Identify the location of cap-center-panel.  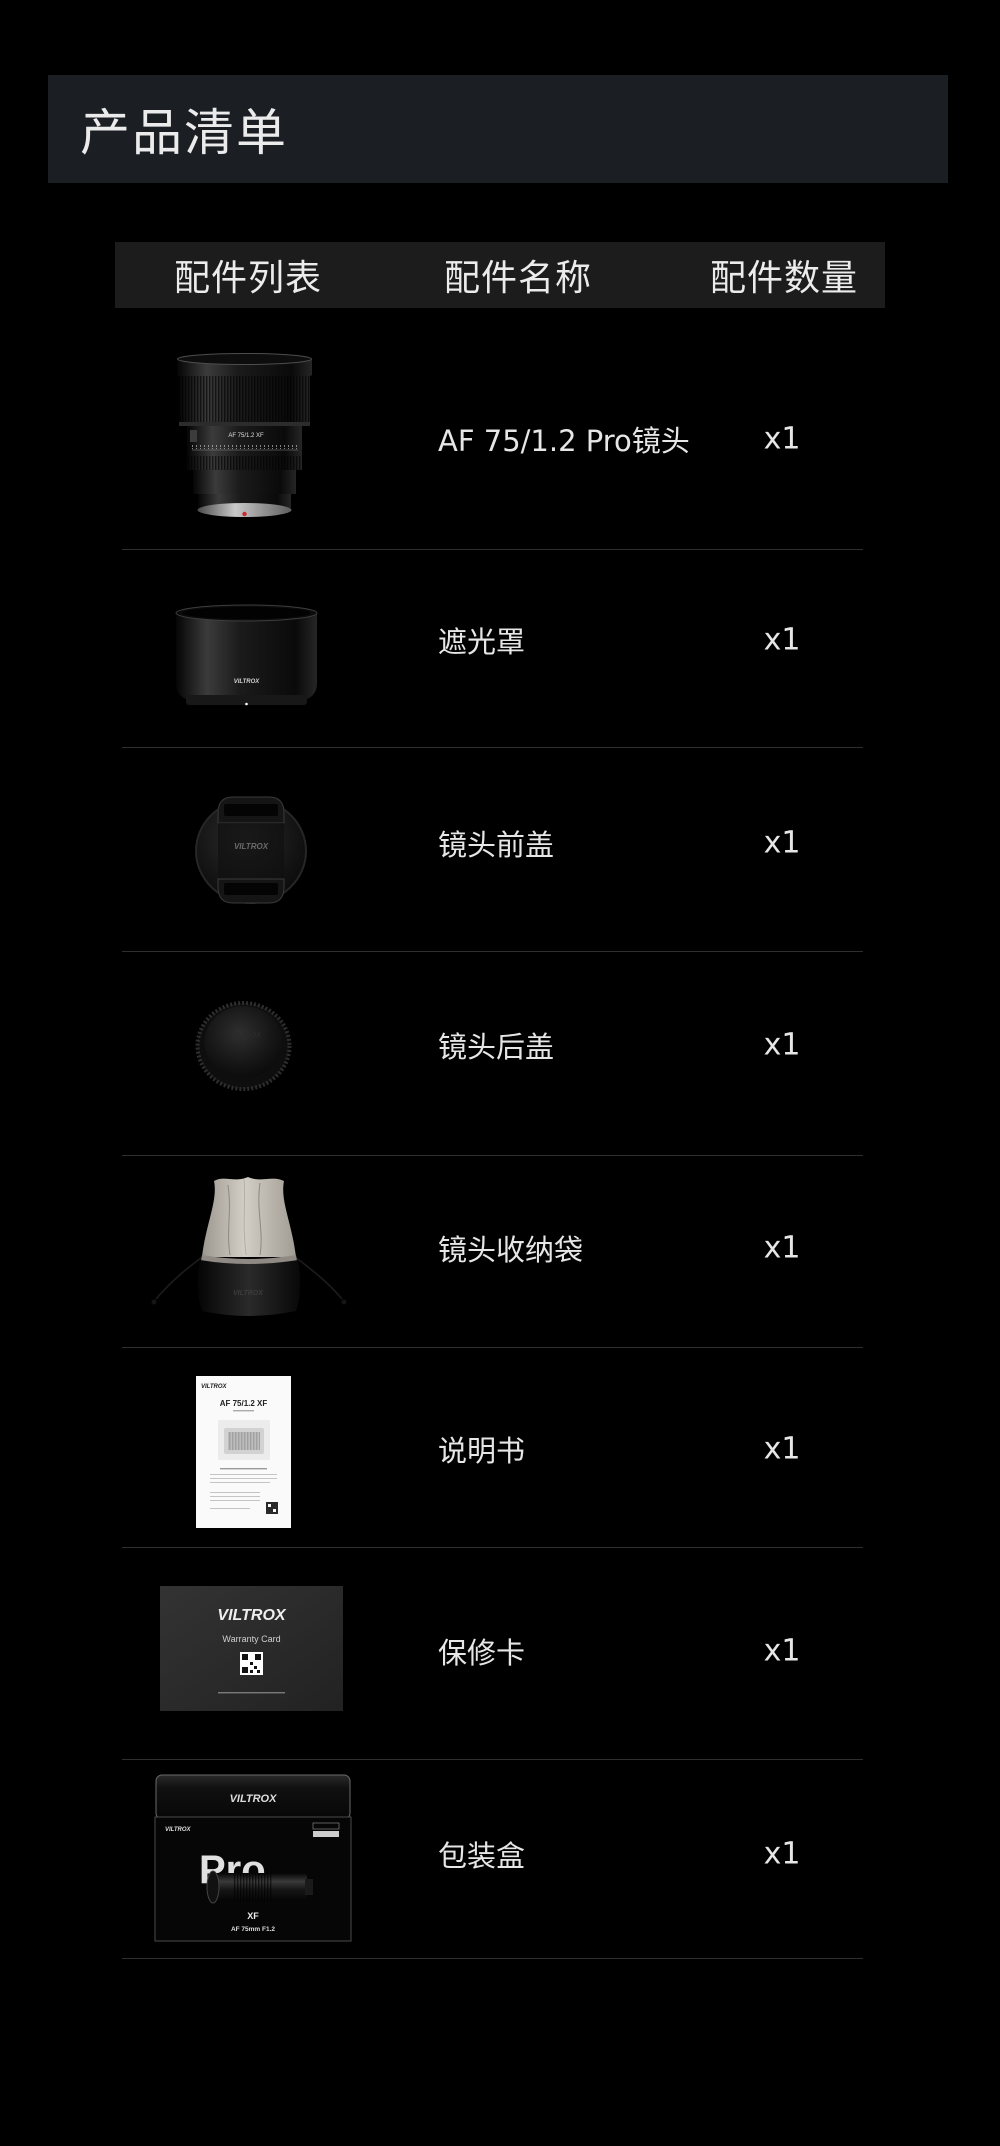
(251, 851).